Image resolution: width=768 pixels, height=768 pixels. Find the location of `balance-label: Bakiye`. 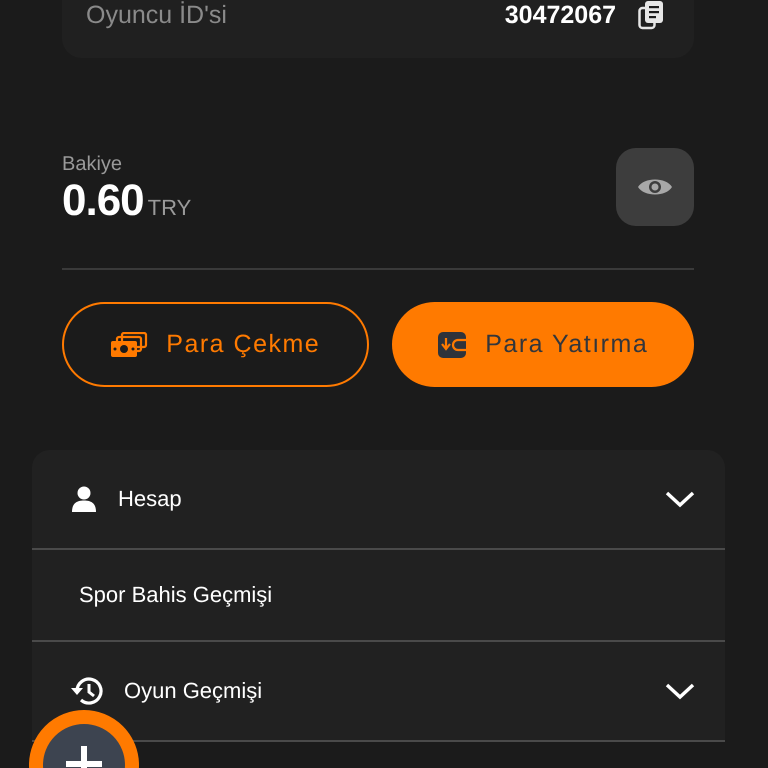

balance-label: Bakiye is located at coordinates (93, 164).